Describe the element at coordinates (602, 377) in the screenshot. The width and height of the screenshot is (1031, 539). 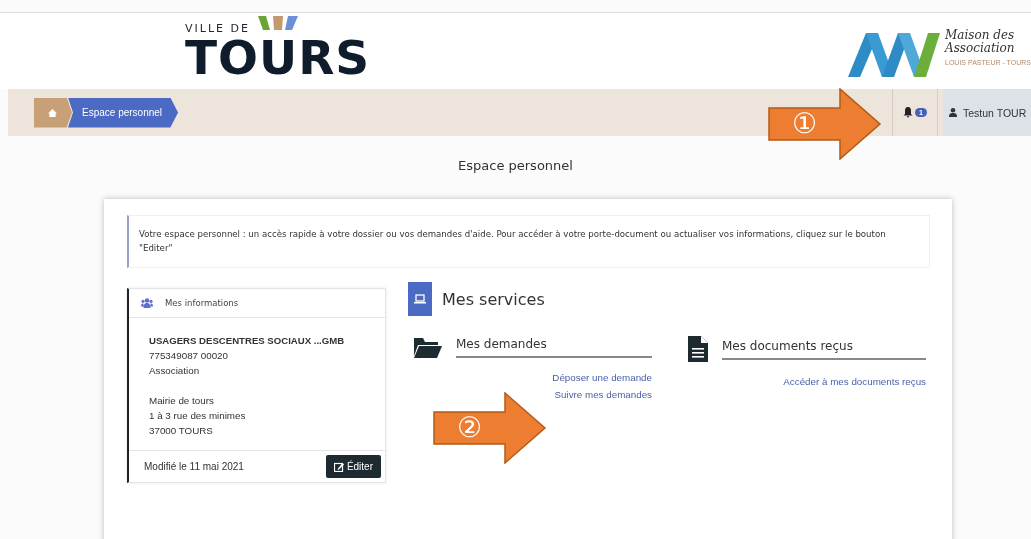
I see `service-link: Déposer une demande` at that location.